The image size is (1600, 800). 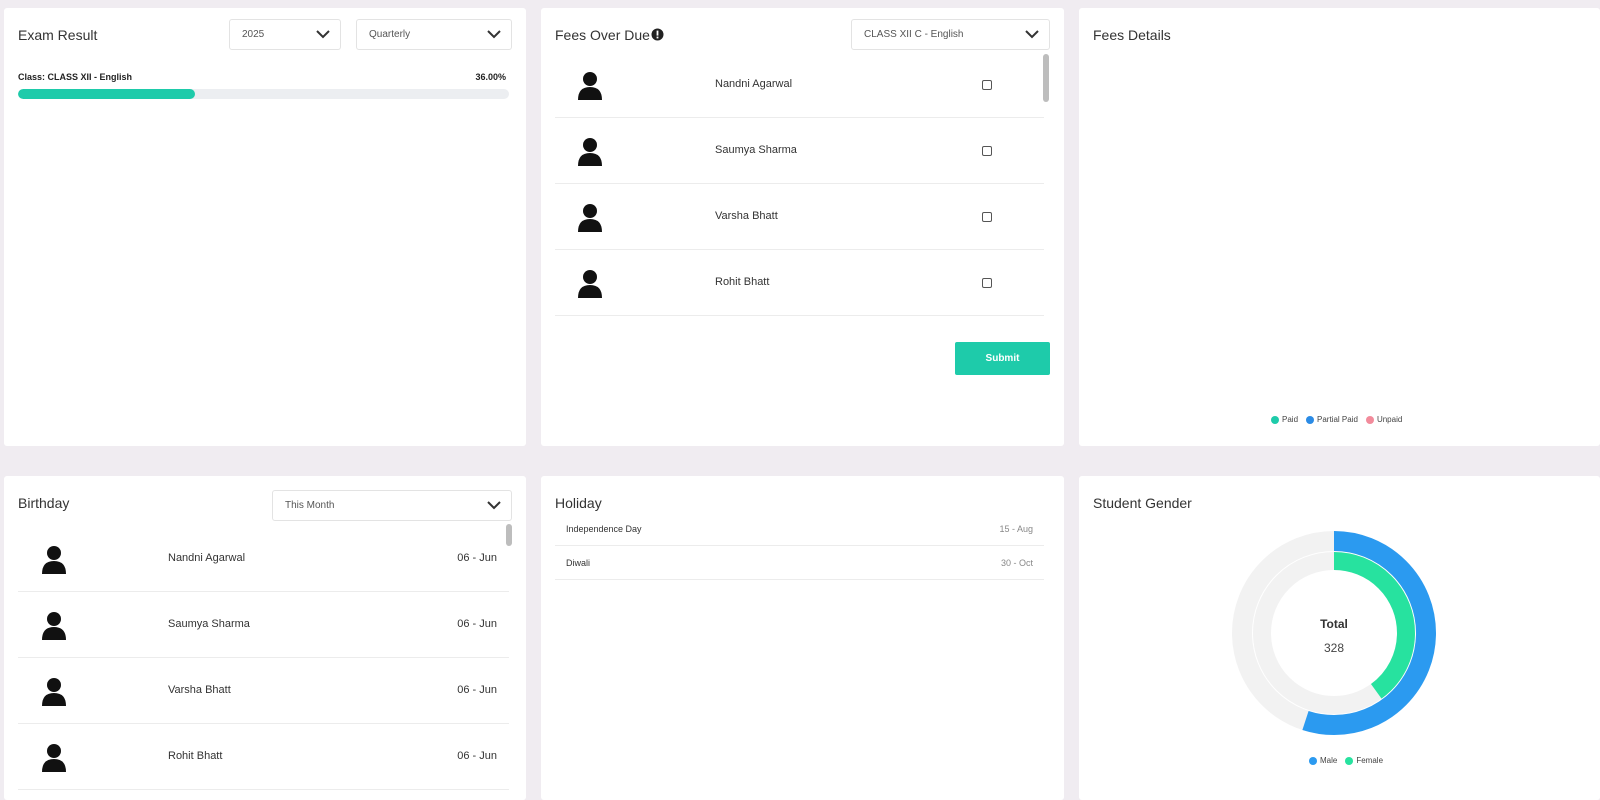 I want to click on gender-legend: Male Female, so click(x=1346, y=760).